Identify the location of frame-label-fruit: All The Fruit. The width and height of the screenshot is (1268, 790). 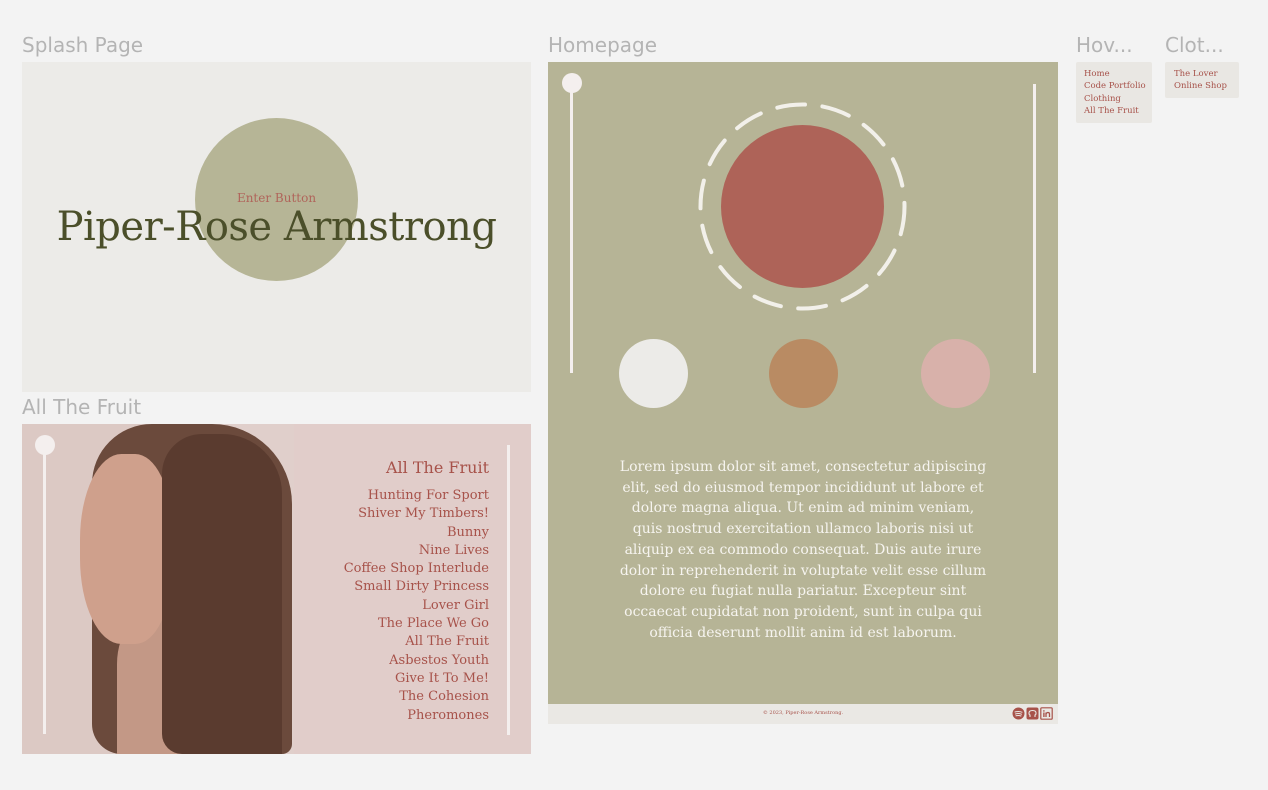
(81, 407).